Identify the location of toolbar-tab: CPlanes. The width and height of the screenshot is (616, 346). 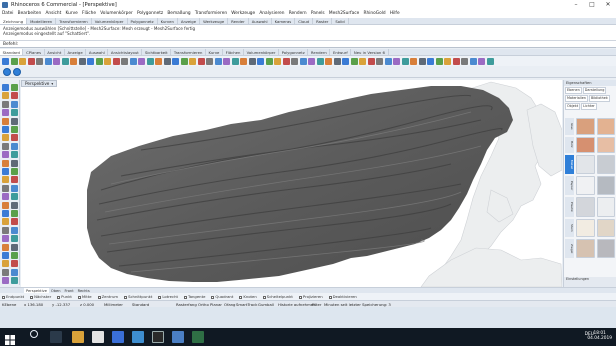
(34, 52).